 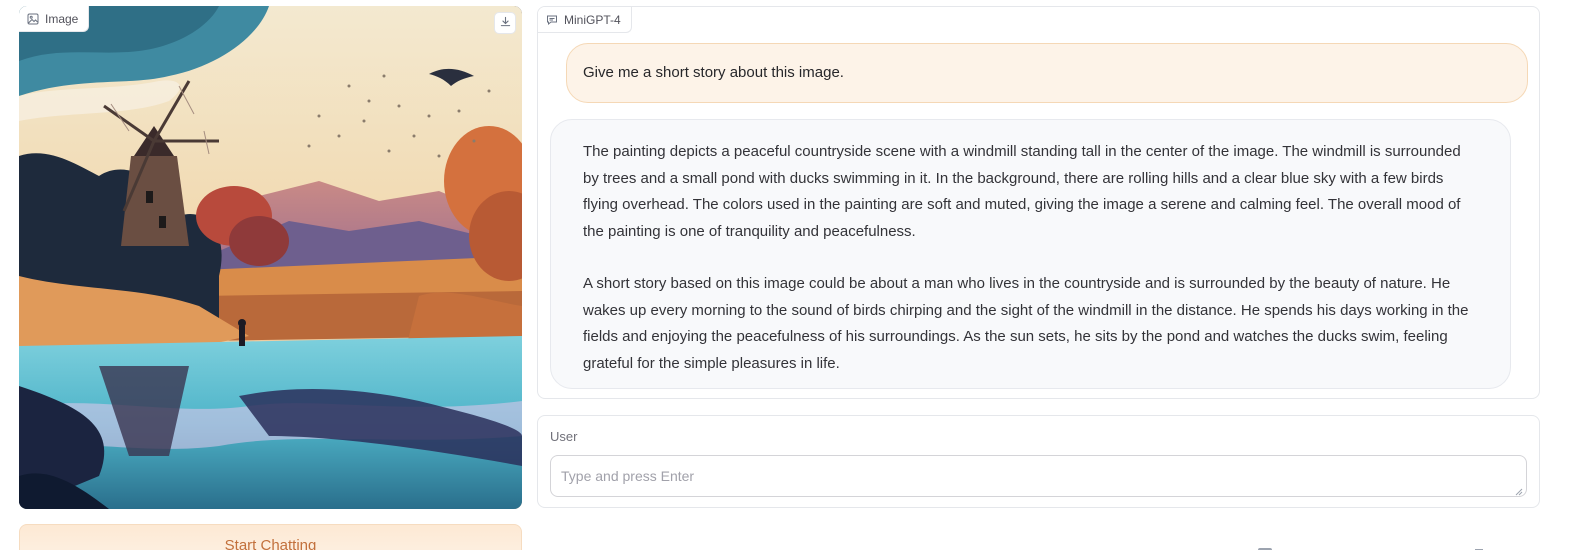 I want to click on user-input-label: User, so click(x=564, y=436).